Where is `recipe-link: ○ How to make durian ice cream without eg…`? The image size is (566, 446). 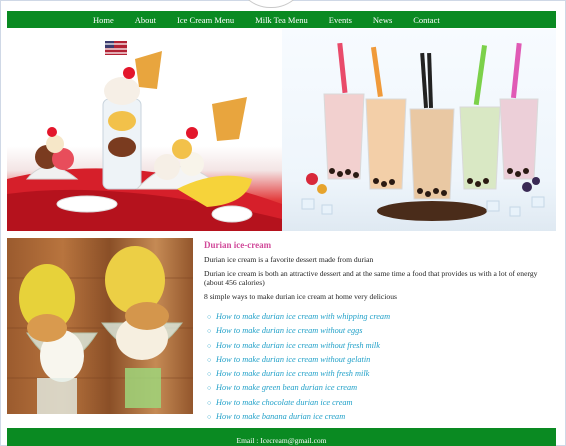
recipe-link: ○ How to make durian ice cream without eg… is located at coordinates (382, 331).